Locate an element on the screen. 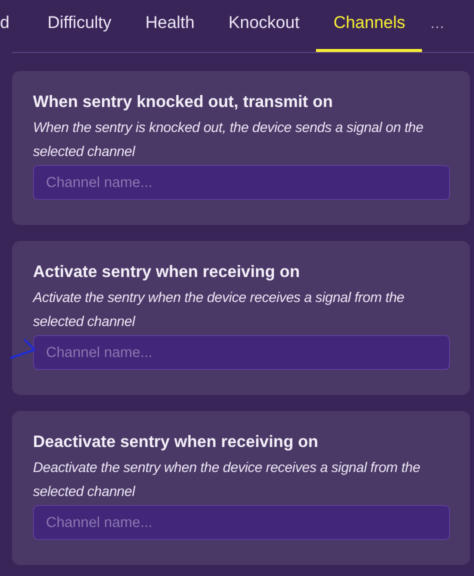 The height and width of the screenshot is (576, 474). tab: Knockout is located at coordinates (264, 26).